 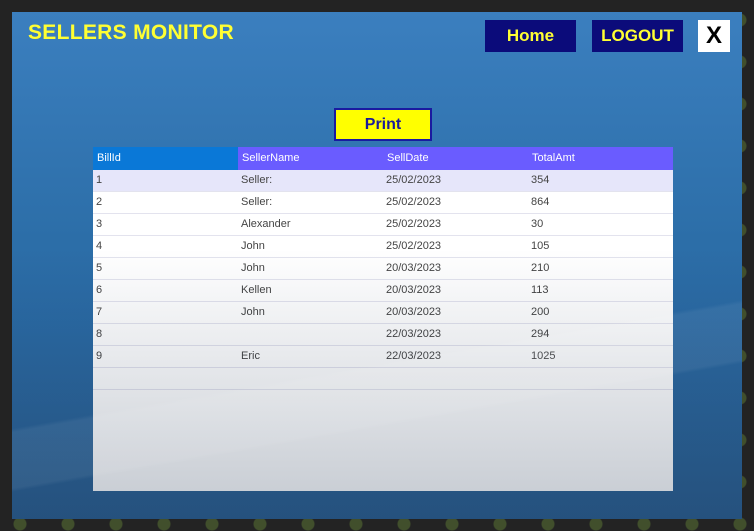 I want to click on logout-button: LOGOUT, so click(x=637, y=36).